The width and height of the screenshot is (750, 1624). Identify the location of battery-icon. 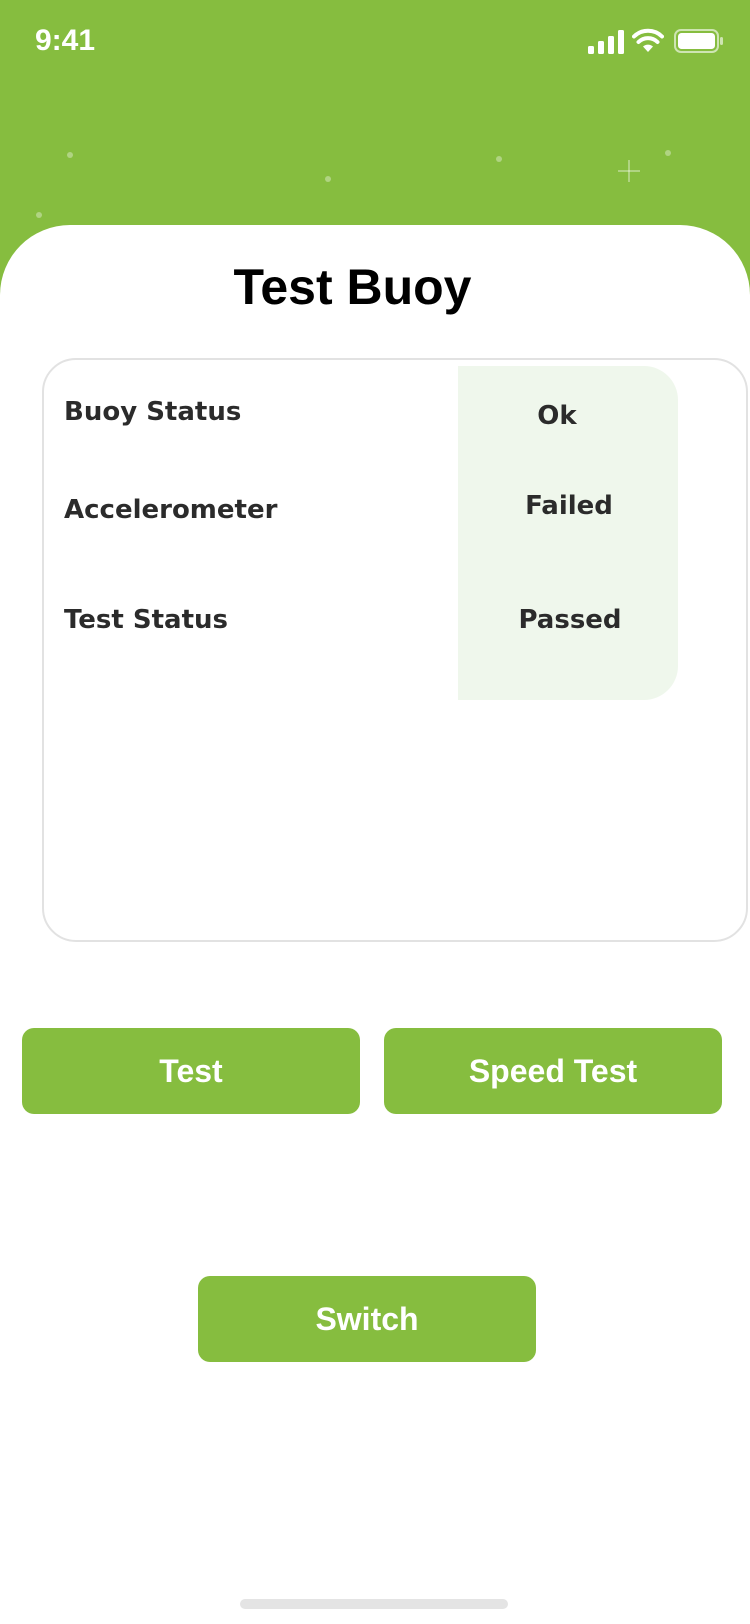
(698, 41).